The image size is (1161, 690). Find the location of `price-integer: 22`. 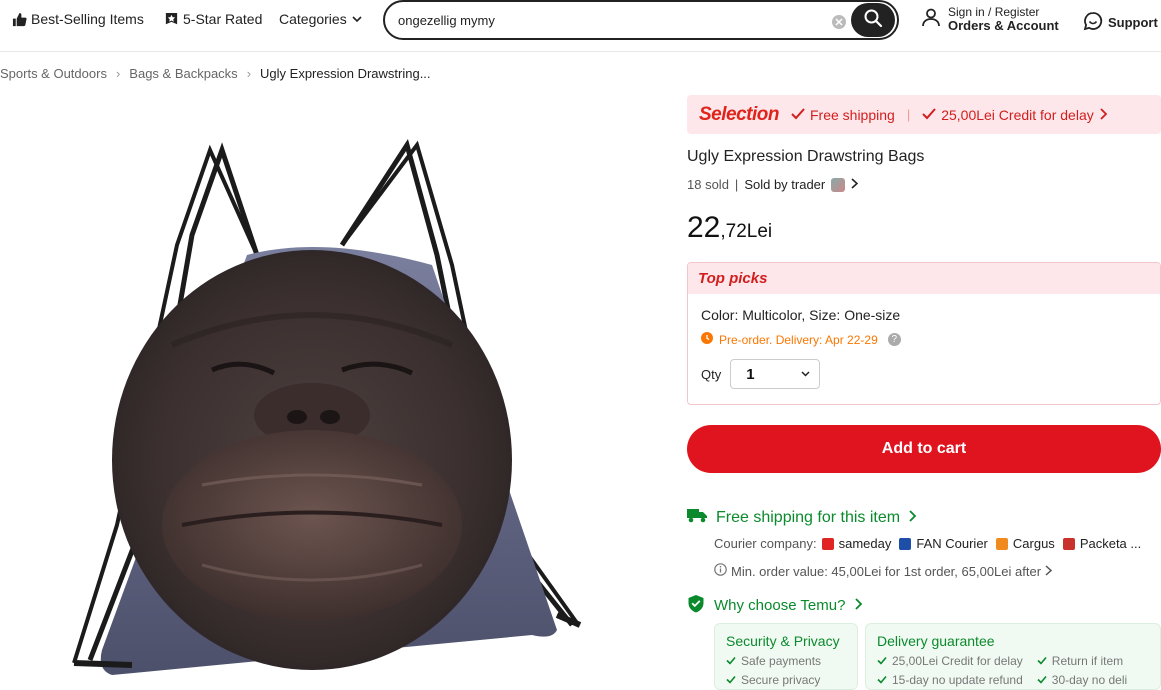

price-integer: 22 is located at coordinates (704, 227).